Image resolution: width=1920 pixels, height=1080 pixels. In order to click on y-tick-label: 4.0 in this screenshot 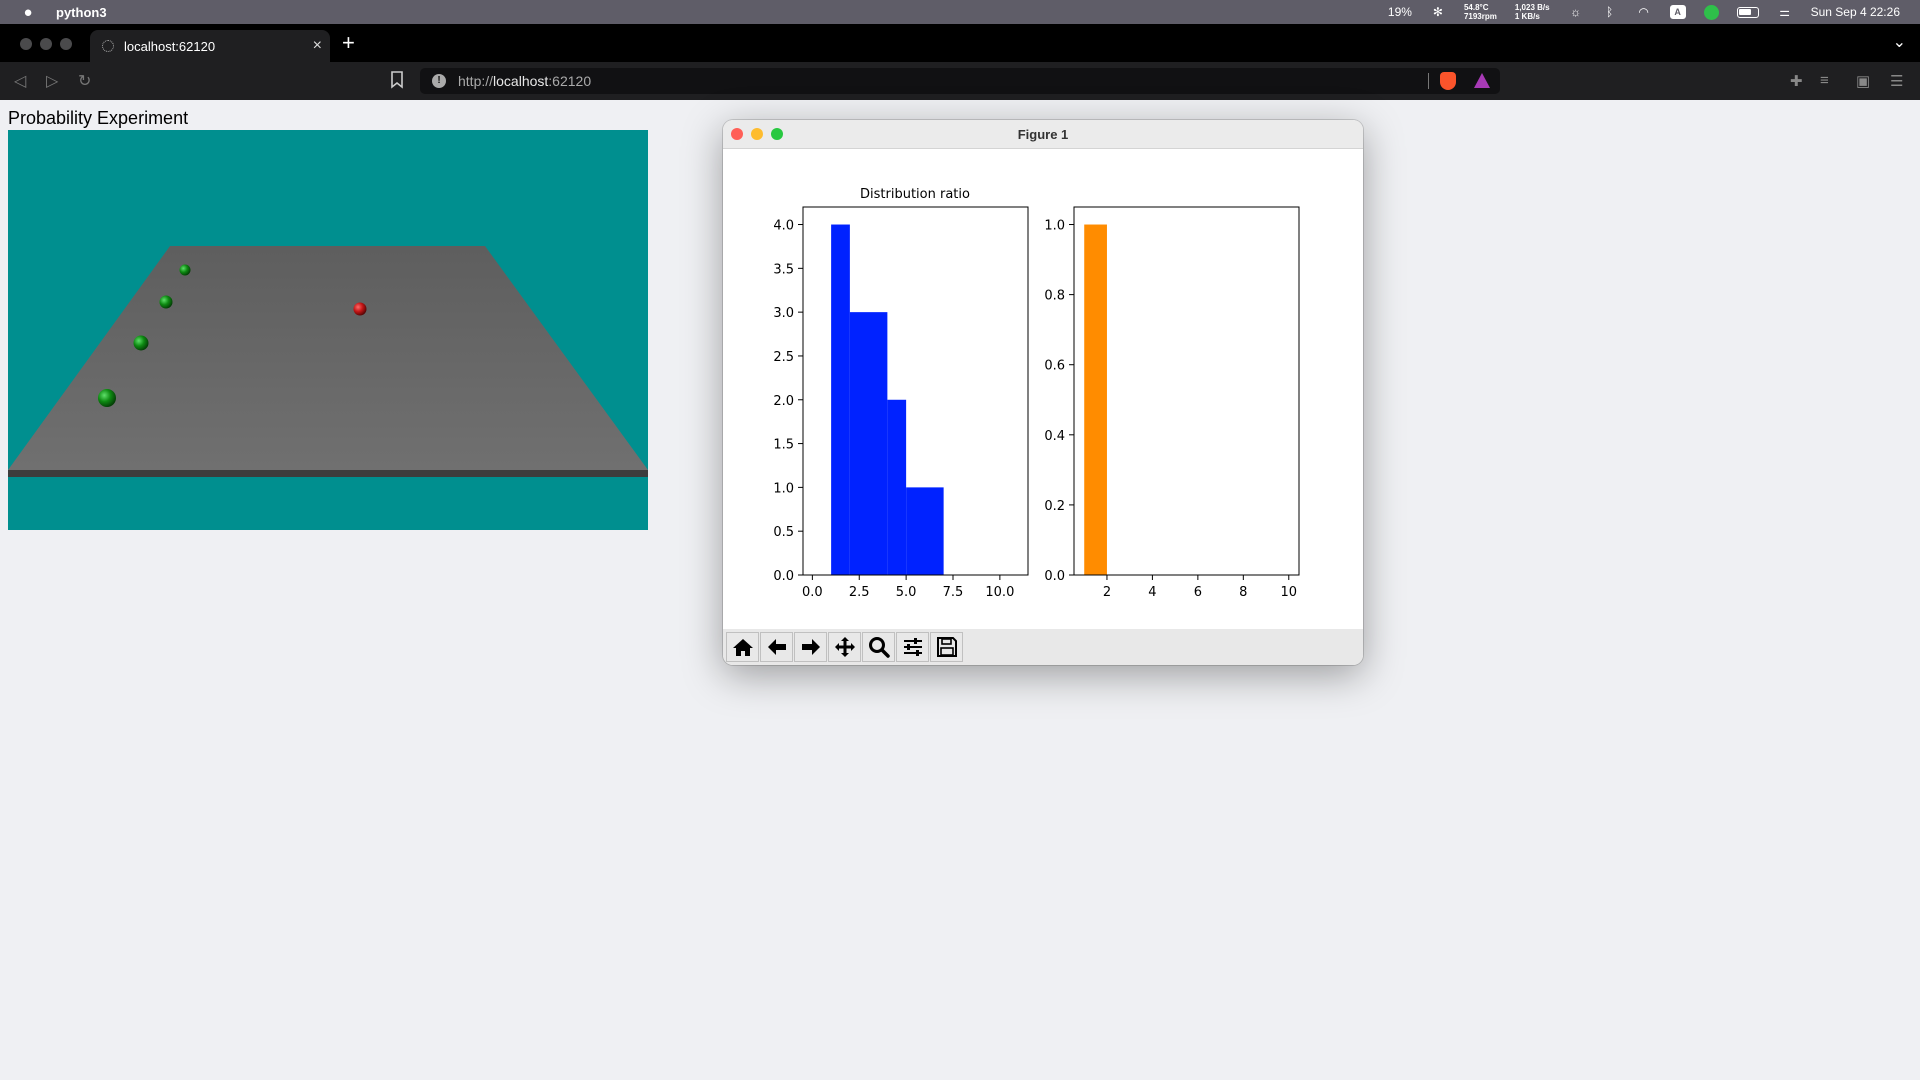, I will do `click(783, 226)`.